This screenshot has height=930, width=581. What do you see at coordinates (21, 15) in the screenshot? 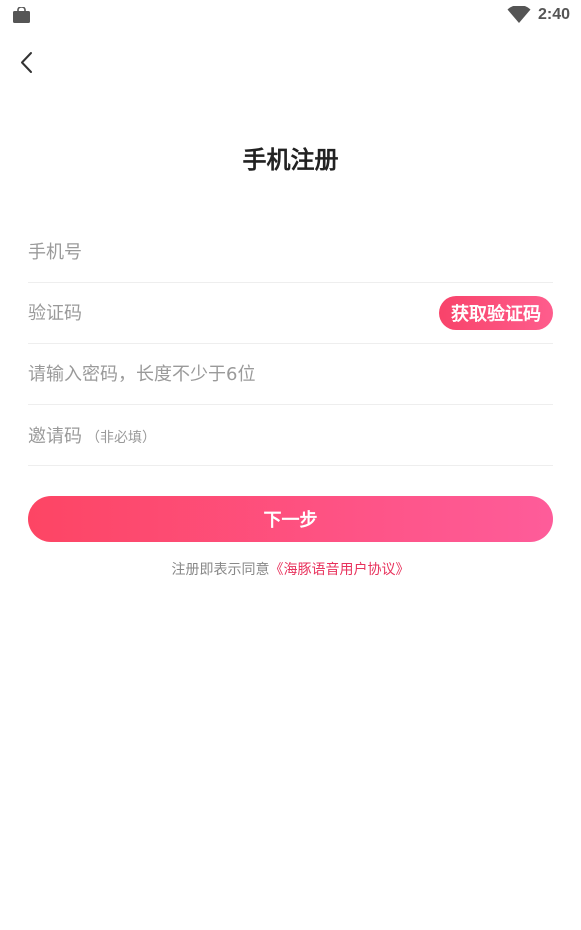
I see `shopping-bag-icon` at bounding box center [21, 15].